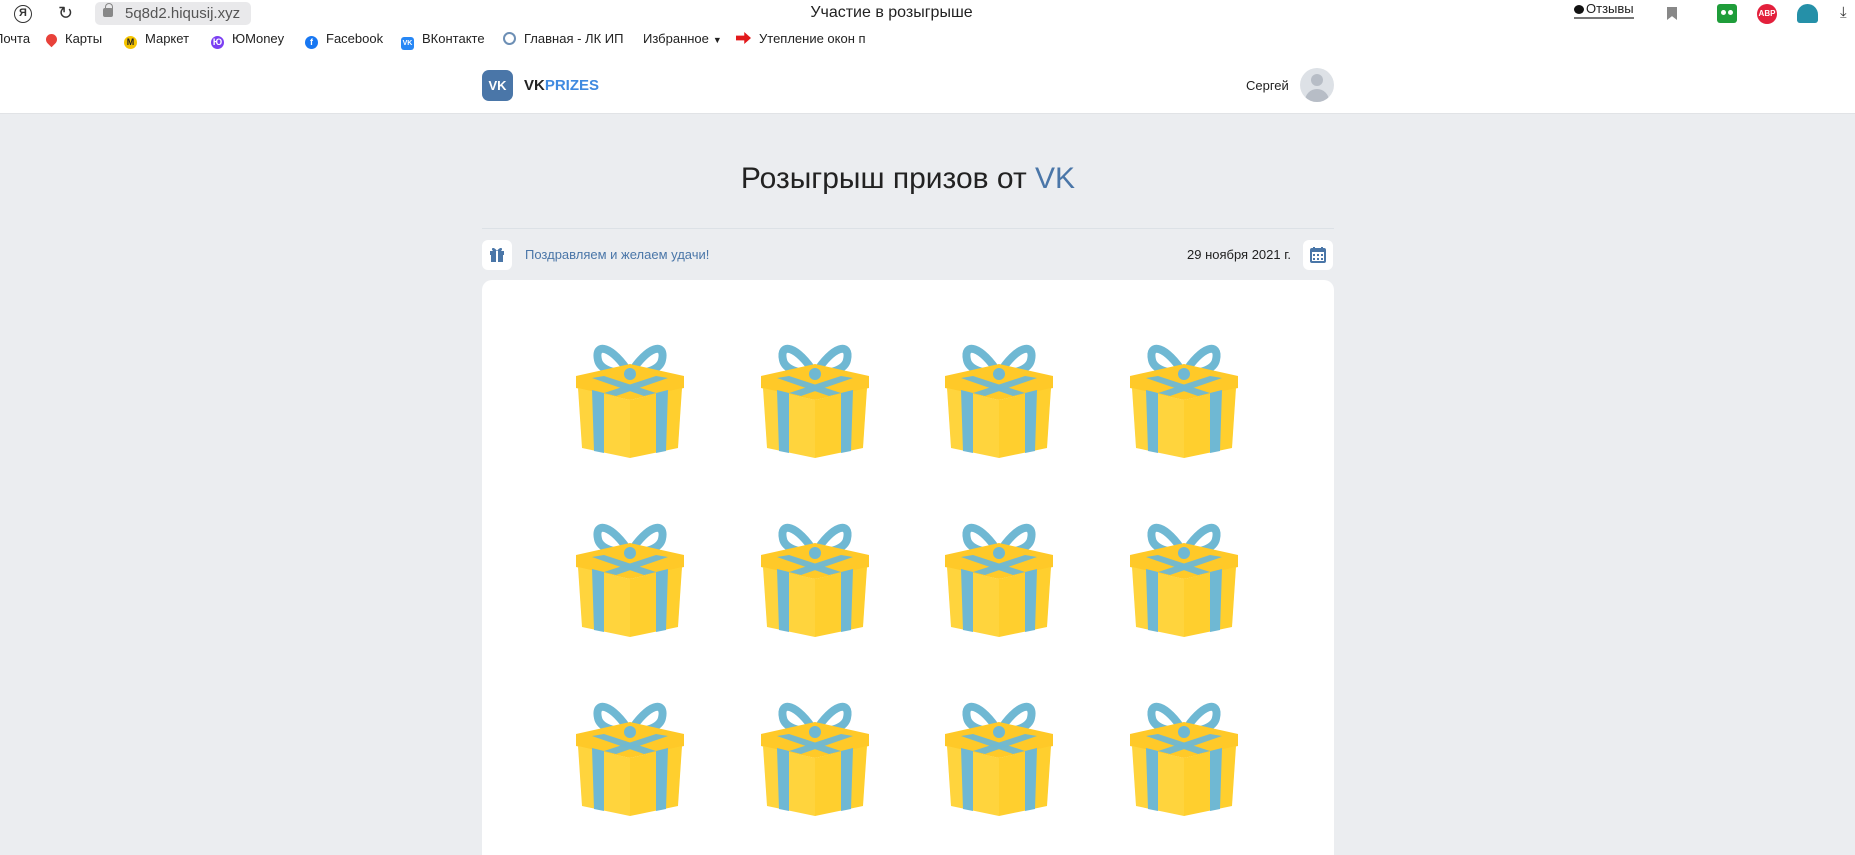 This screenshot has height=855, width=1855. What do you see at coordinates (258, 38) in the screenshot?
I see `bookmark-label: ЮMoney` at bounding box center [258, 38].